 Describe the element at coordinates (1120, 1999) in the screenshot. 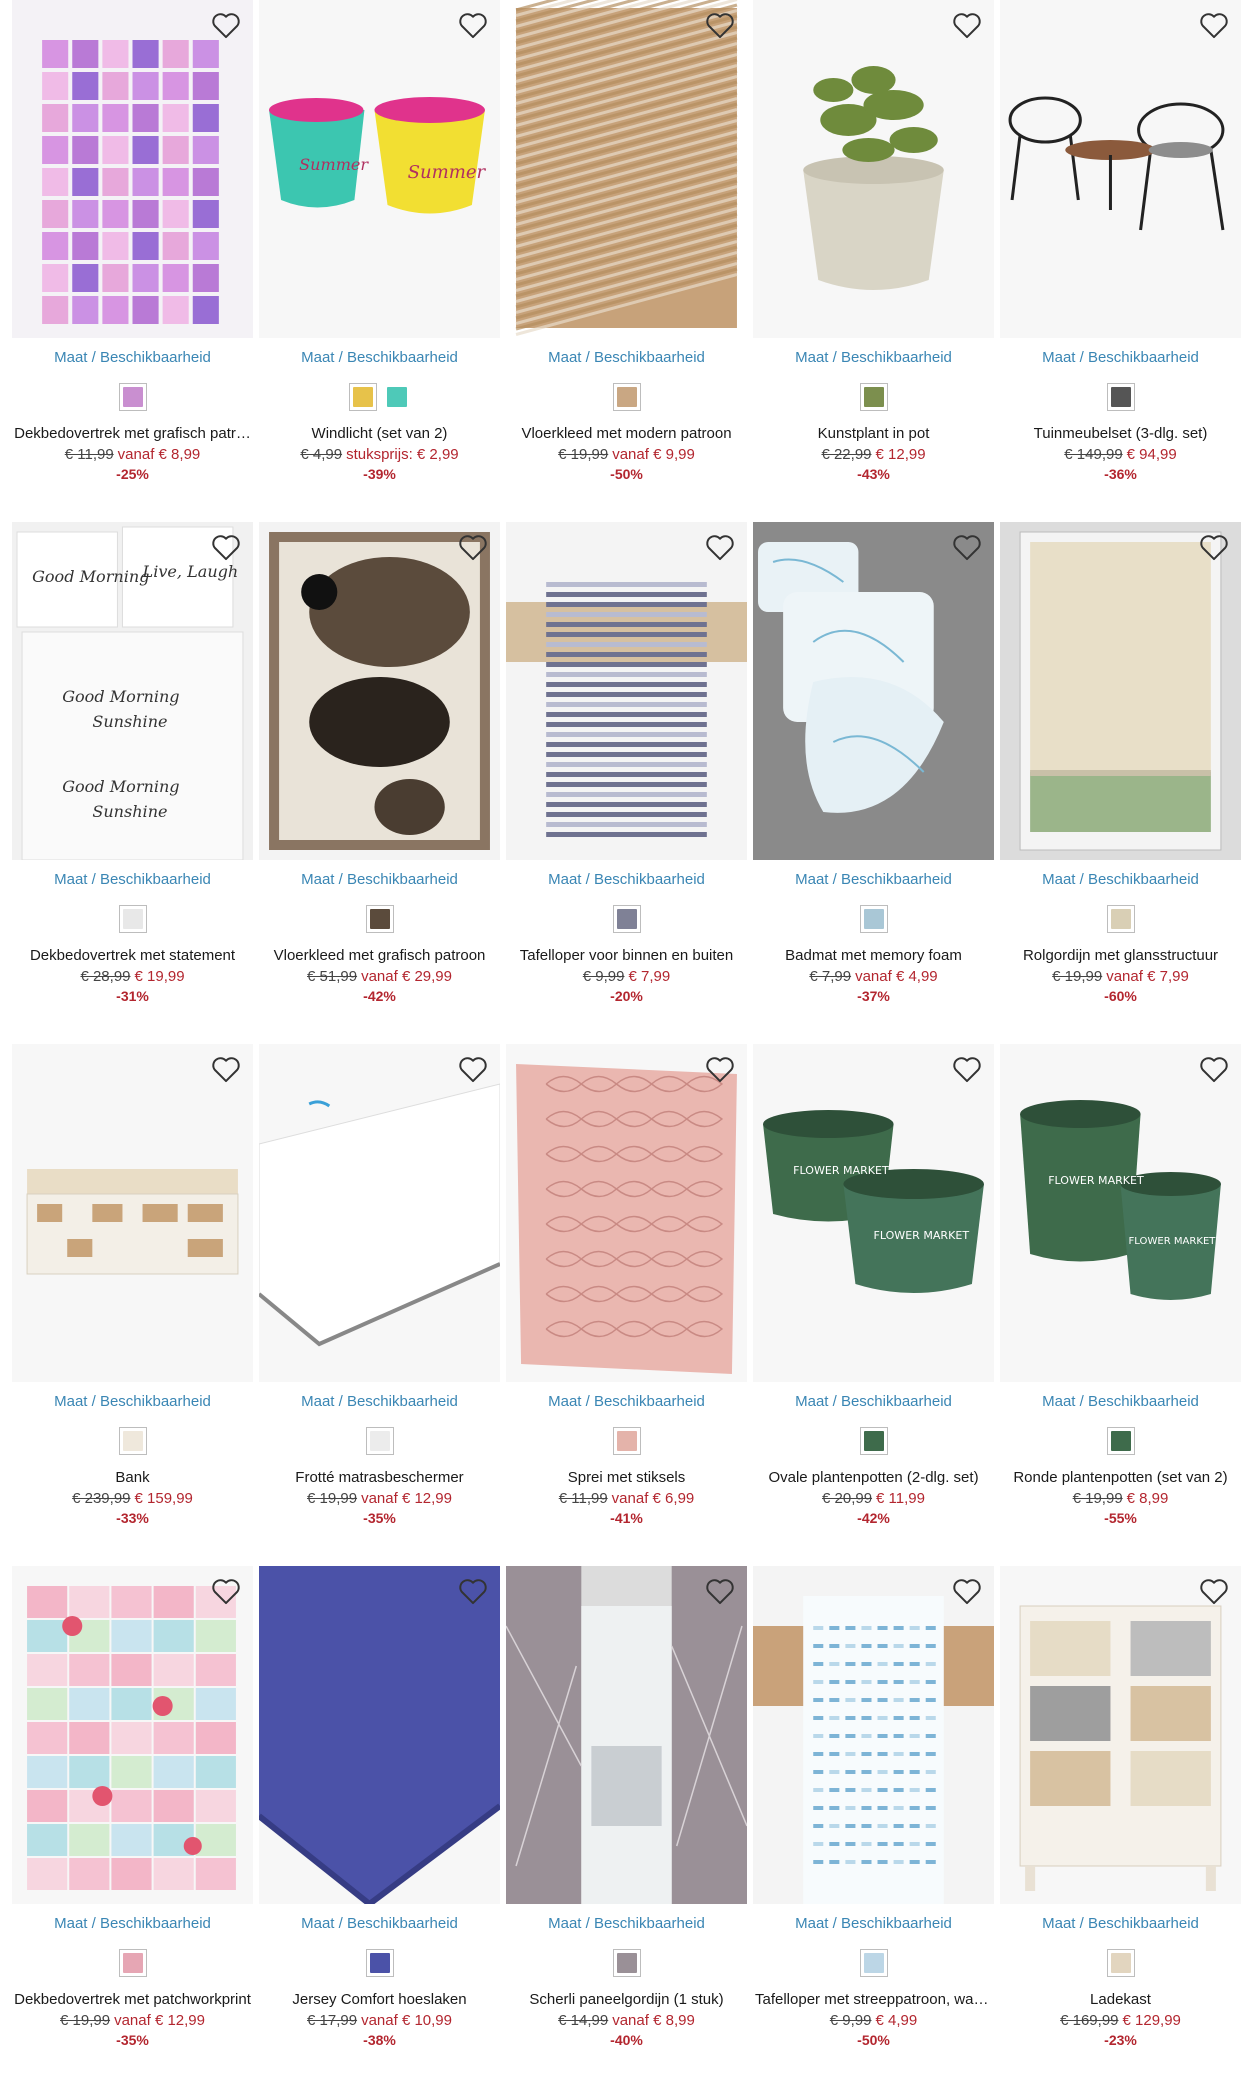

I see `product-name: Ladekast` at that location.